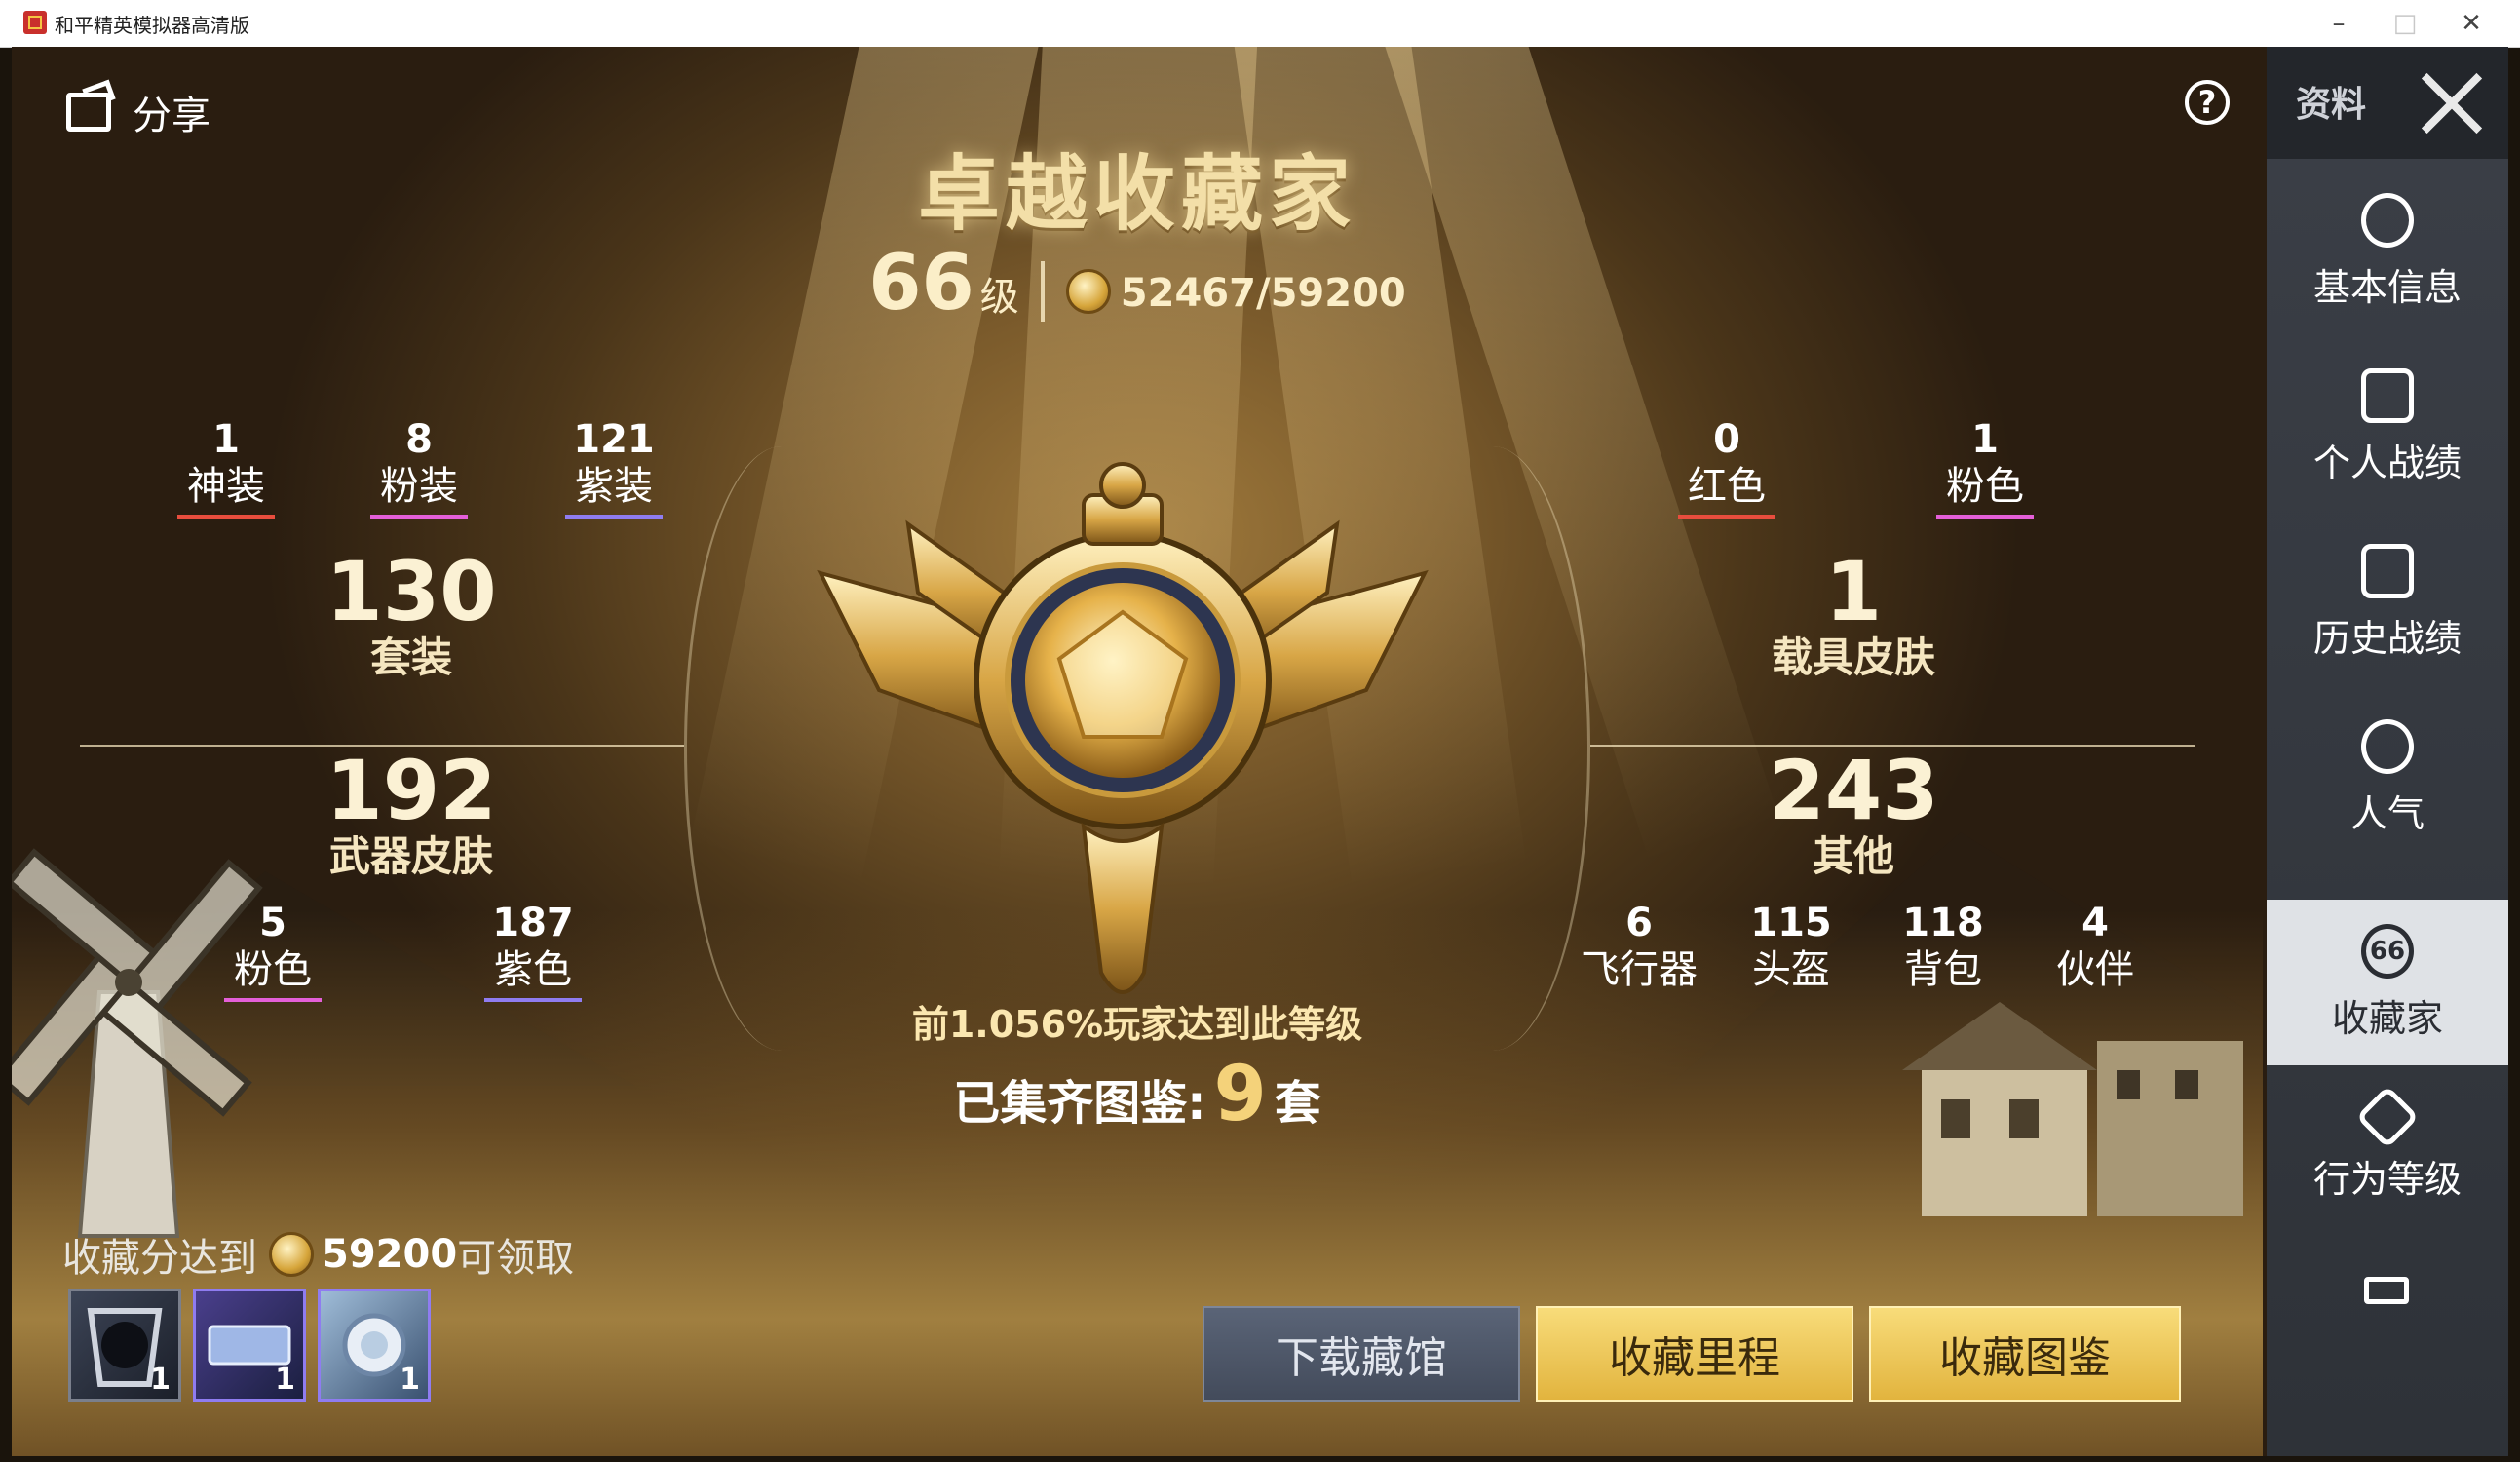 This screenshot has width=2520, height=1462. I want to click on stat-companion: 4 伙伴, so click(2095, 947).